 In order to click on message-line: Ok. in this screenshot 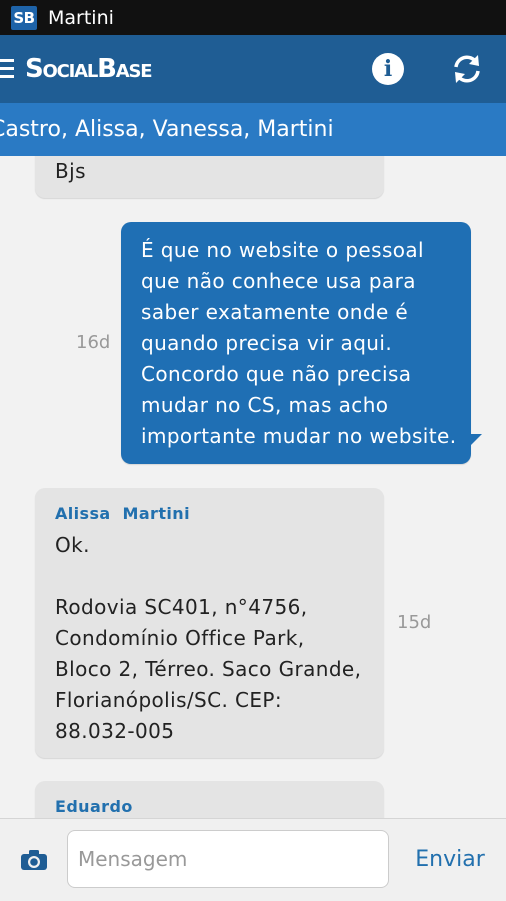, I will do `click(72, 545)`.